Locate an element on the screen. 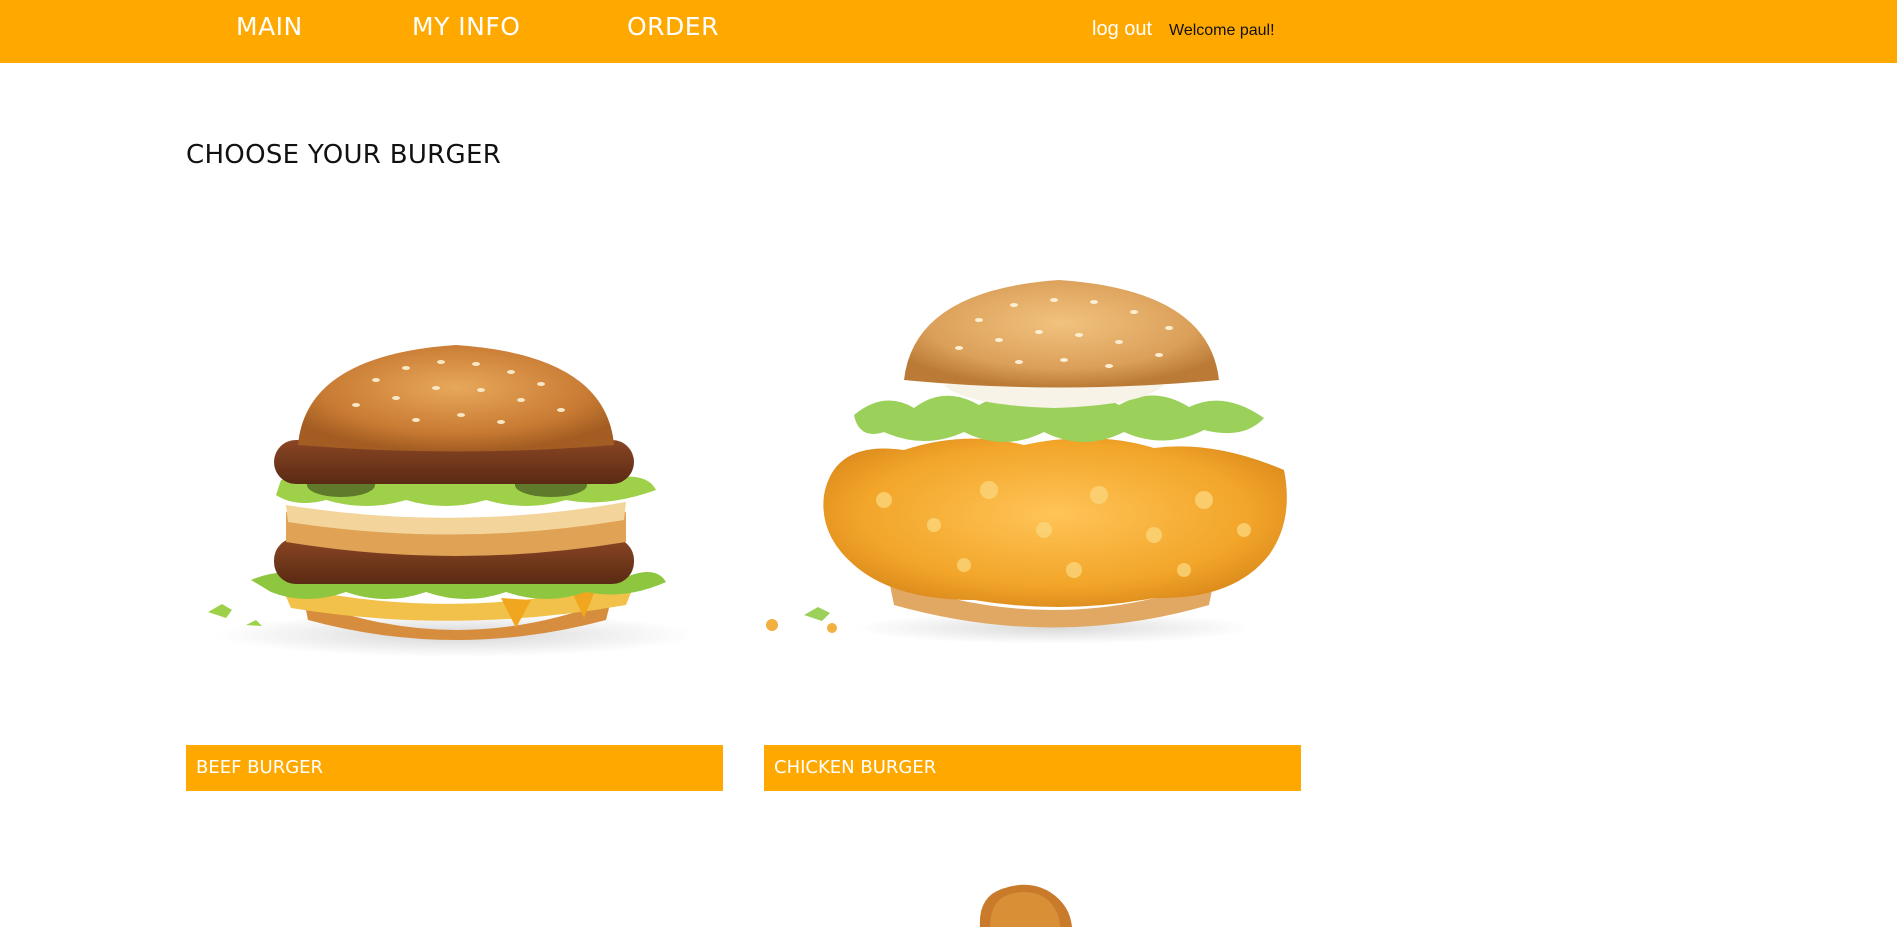 Image resolution: width=1897 pixels, height=927 pixels. next-product-image is located at coordinates (1020, 903).